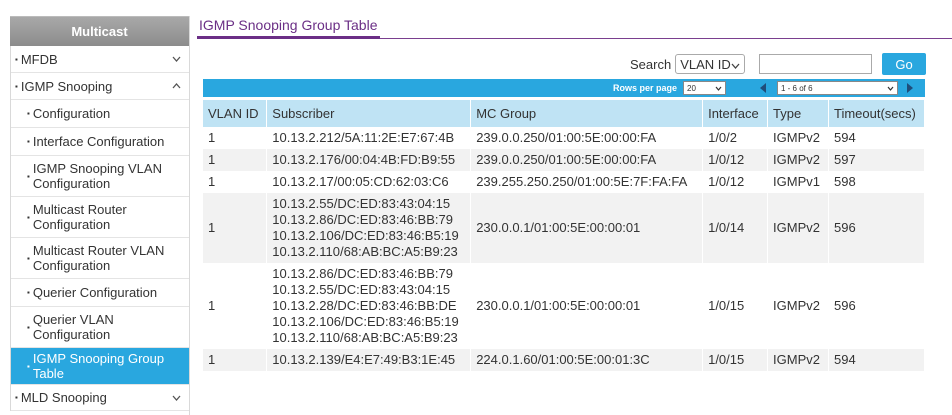 The height and width of the screenshot is (415, 952). What do you see at coordinates (364, 305) in the screenshot?
I see `subscriber-entry: 10.13.2.28/DC:ED:83:46:BB:DE` at bounding box center [364, 305].